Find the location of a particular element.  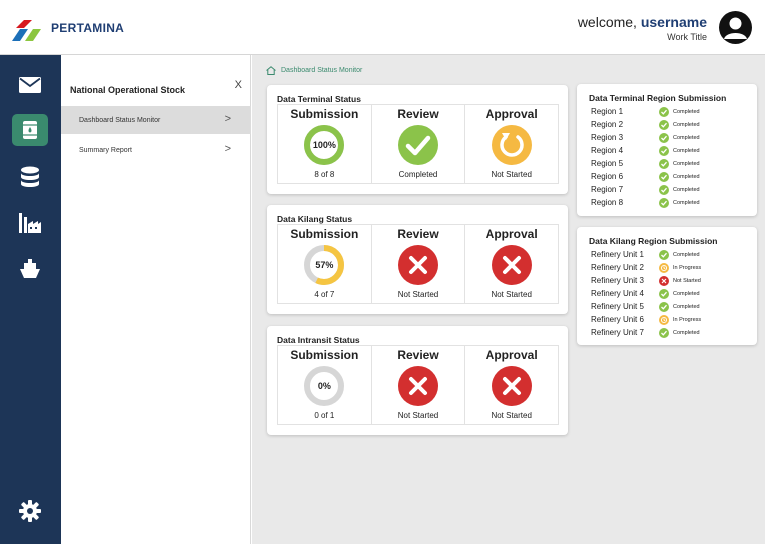

check-icon is located at coordinates (418, 145).